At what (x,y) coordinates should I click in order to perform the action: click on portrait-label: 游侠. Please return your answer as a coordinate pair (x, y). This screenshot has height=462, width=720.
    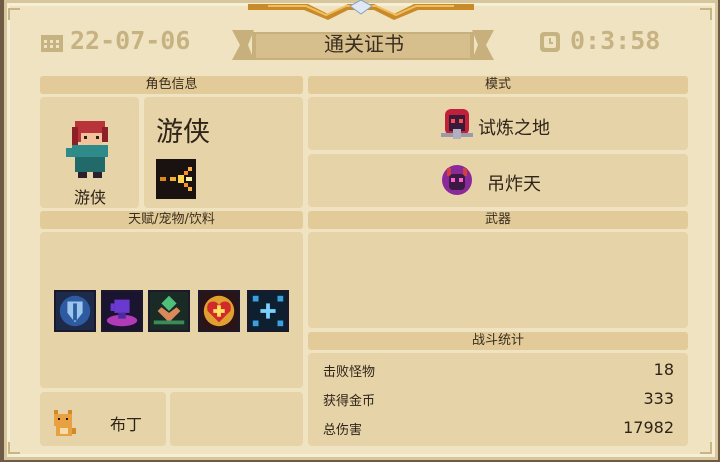
    Looking at the image, I should click on (89, 197).